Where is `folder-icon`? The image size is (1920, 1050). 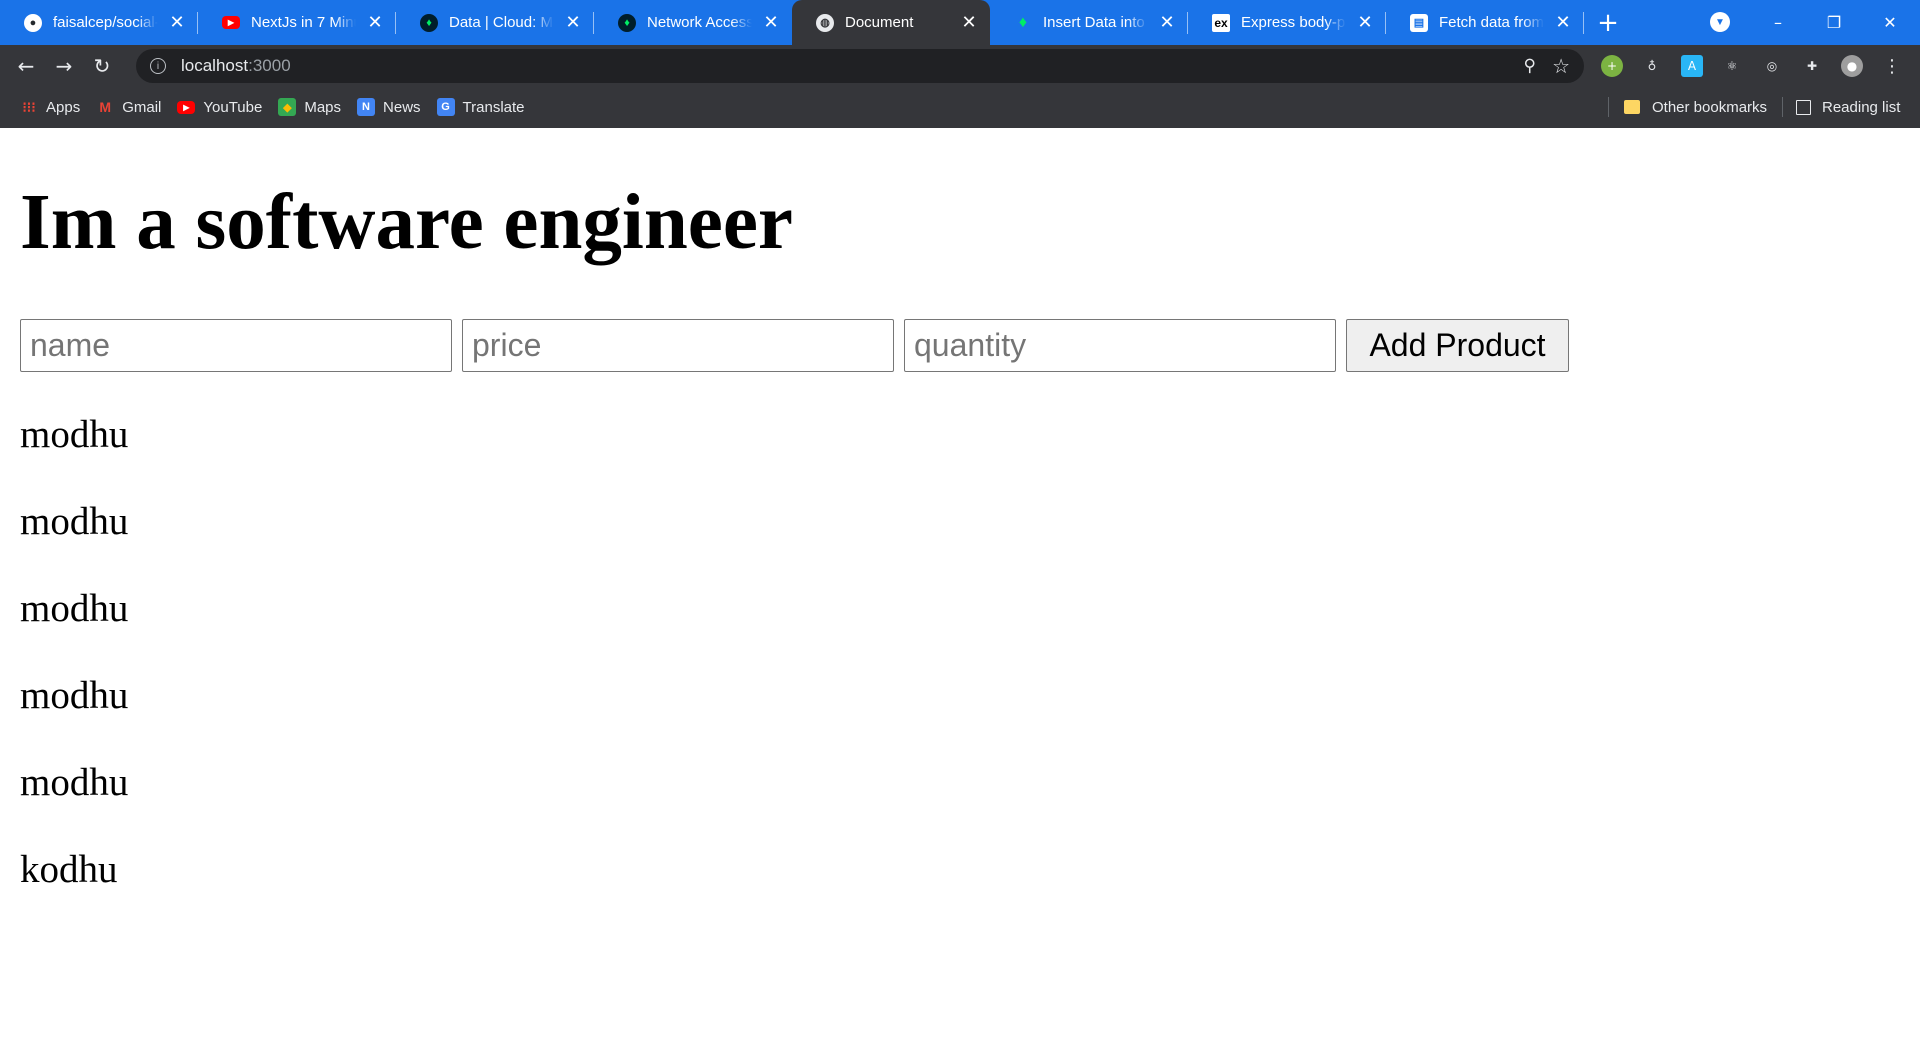 folder-icon is located at coordinates (1632, 107).